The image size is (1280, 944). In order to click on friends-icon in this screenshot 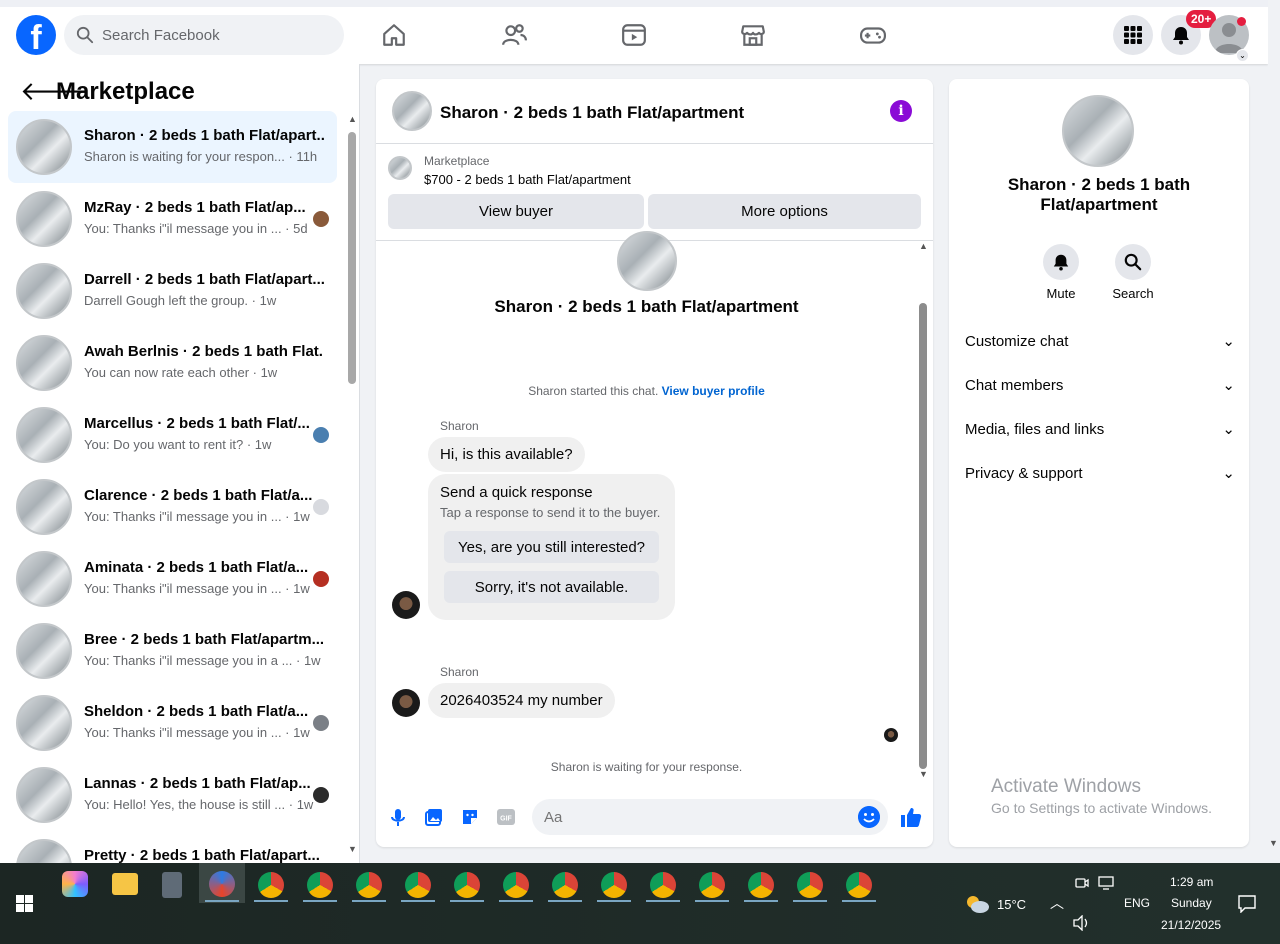, I will do `click(514, 35)`.